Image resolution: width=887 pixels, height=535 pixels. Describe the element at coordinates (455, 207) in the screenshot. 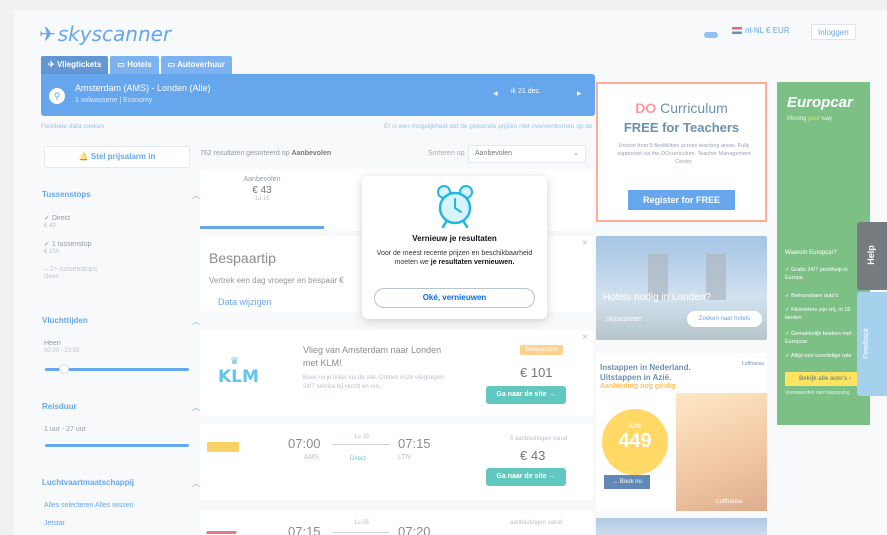

I see `alarm-clock-icon` at that location.